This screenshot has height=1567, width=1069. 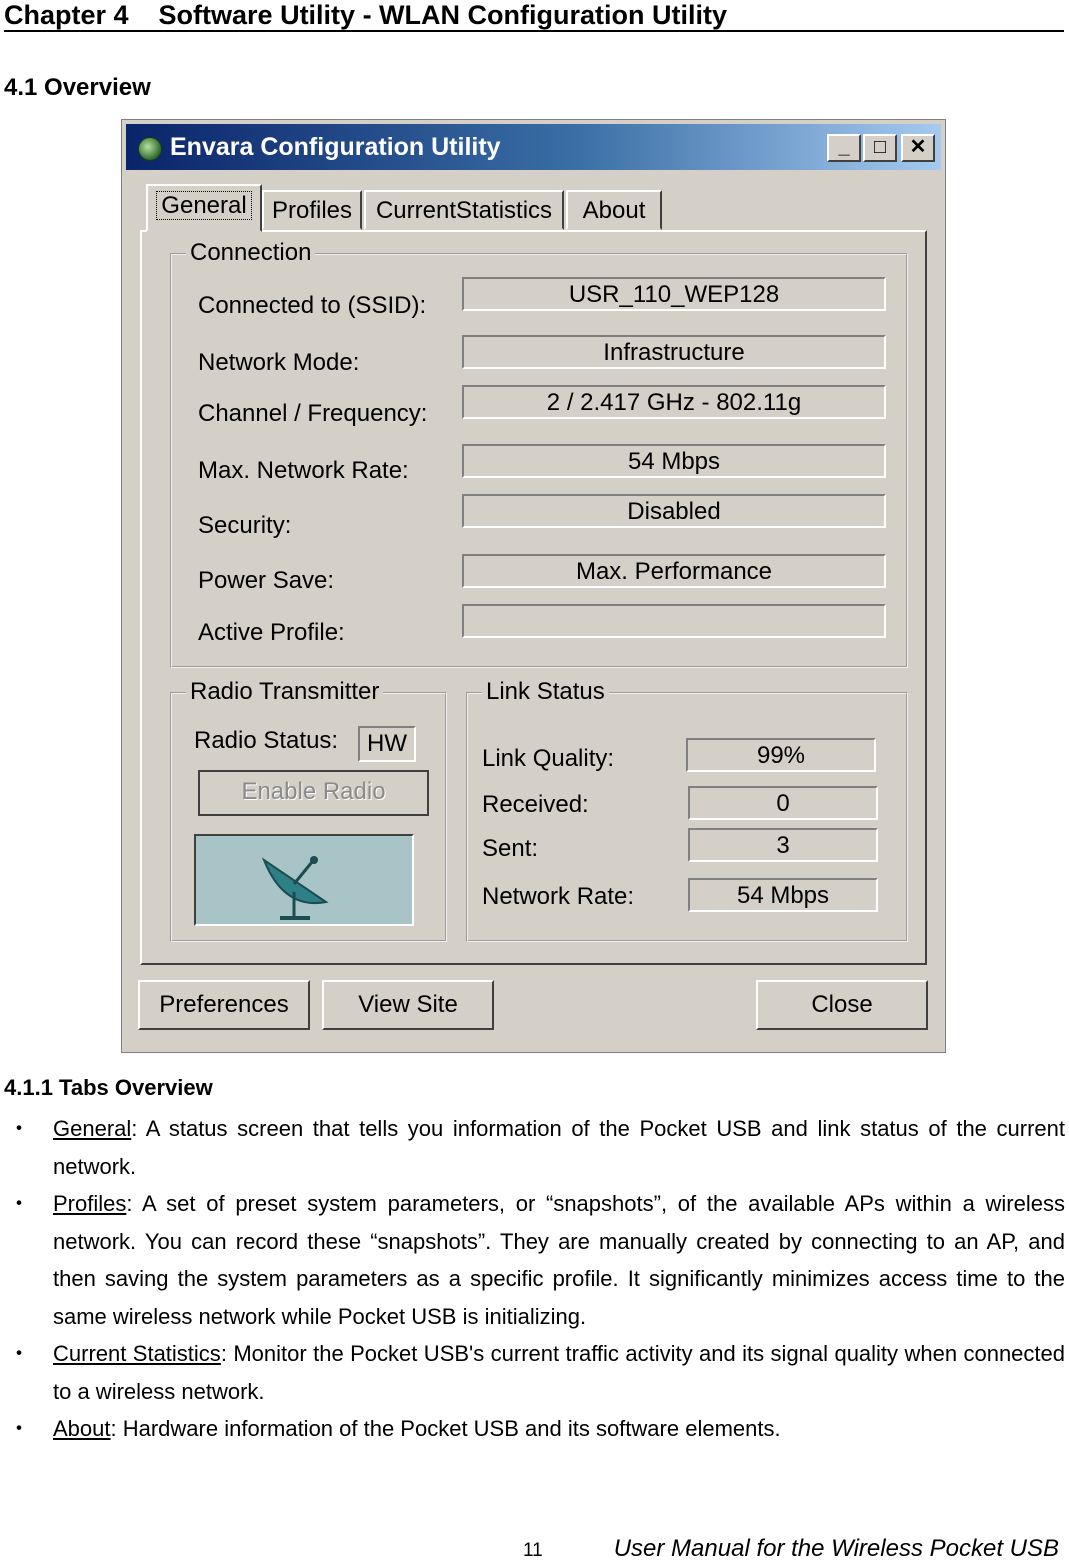 I want to click on title-bar: Envara Configuration Utility _ □ ✕, so click(x=533, y=147).